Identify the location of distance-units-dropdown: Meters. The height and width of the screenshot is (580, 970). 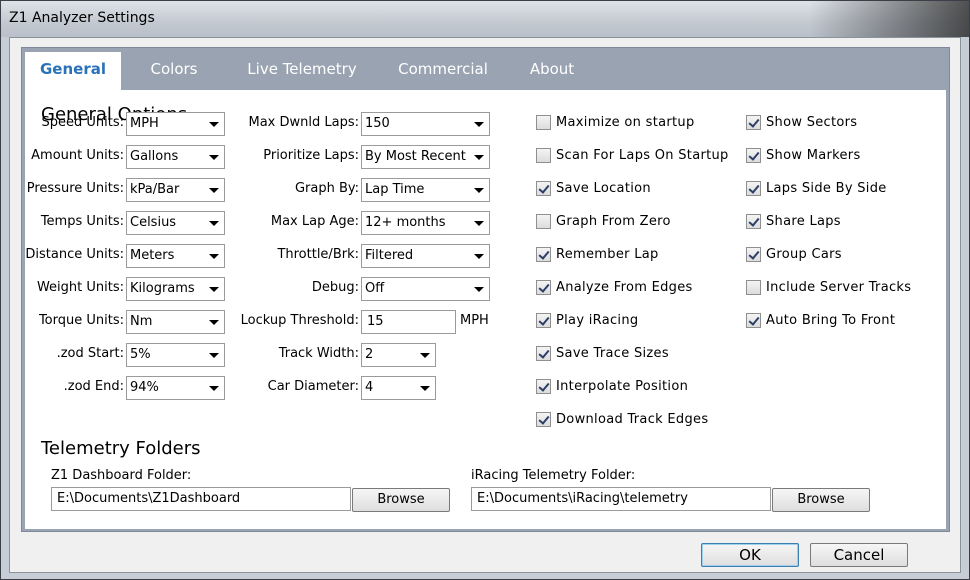
(175, 256).